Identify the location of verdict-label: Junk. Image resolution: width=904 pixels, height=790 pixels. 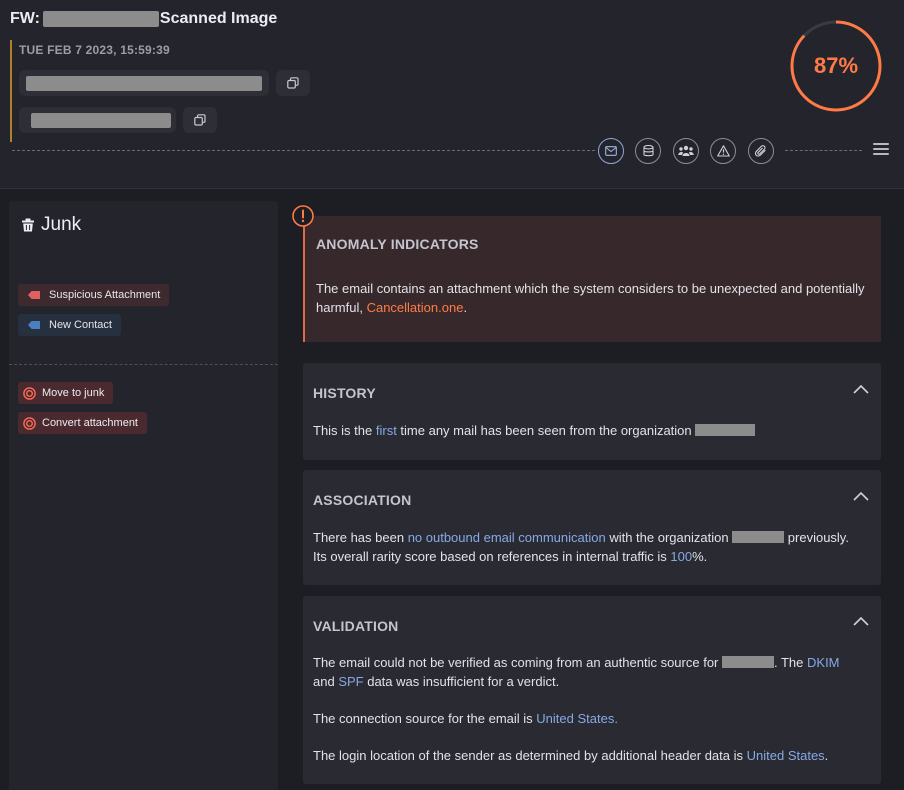
(61, 224).